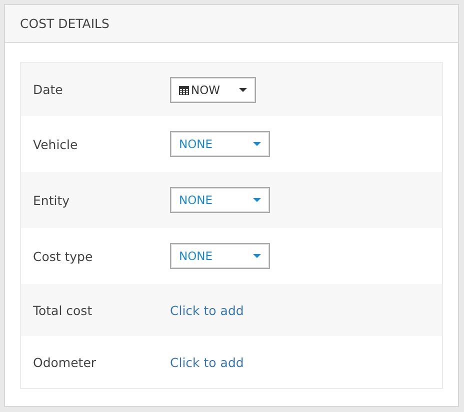 The height and width of the screenshot is (412, 464). What do you see at coordinates (213, 89) in the screenshot?
I see `date-dropdown: NOW` at bounding box center [213, 89].